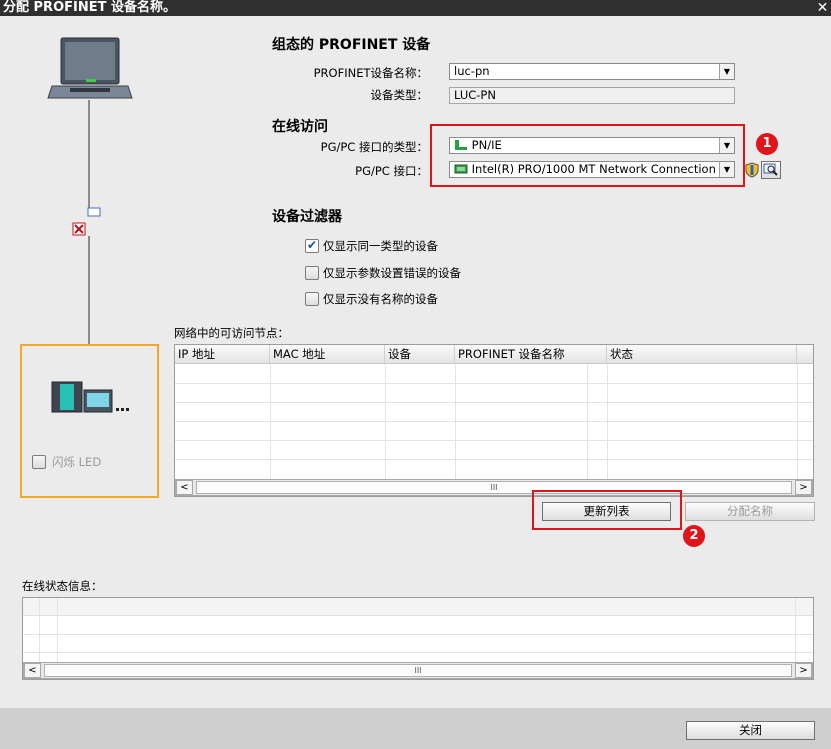 This screenshot has height=749, width=831. I want to click on diagnostics-button, so click(771, 170).